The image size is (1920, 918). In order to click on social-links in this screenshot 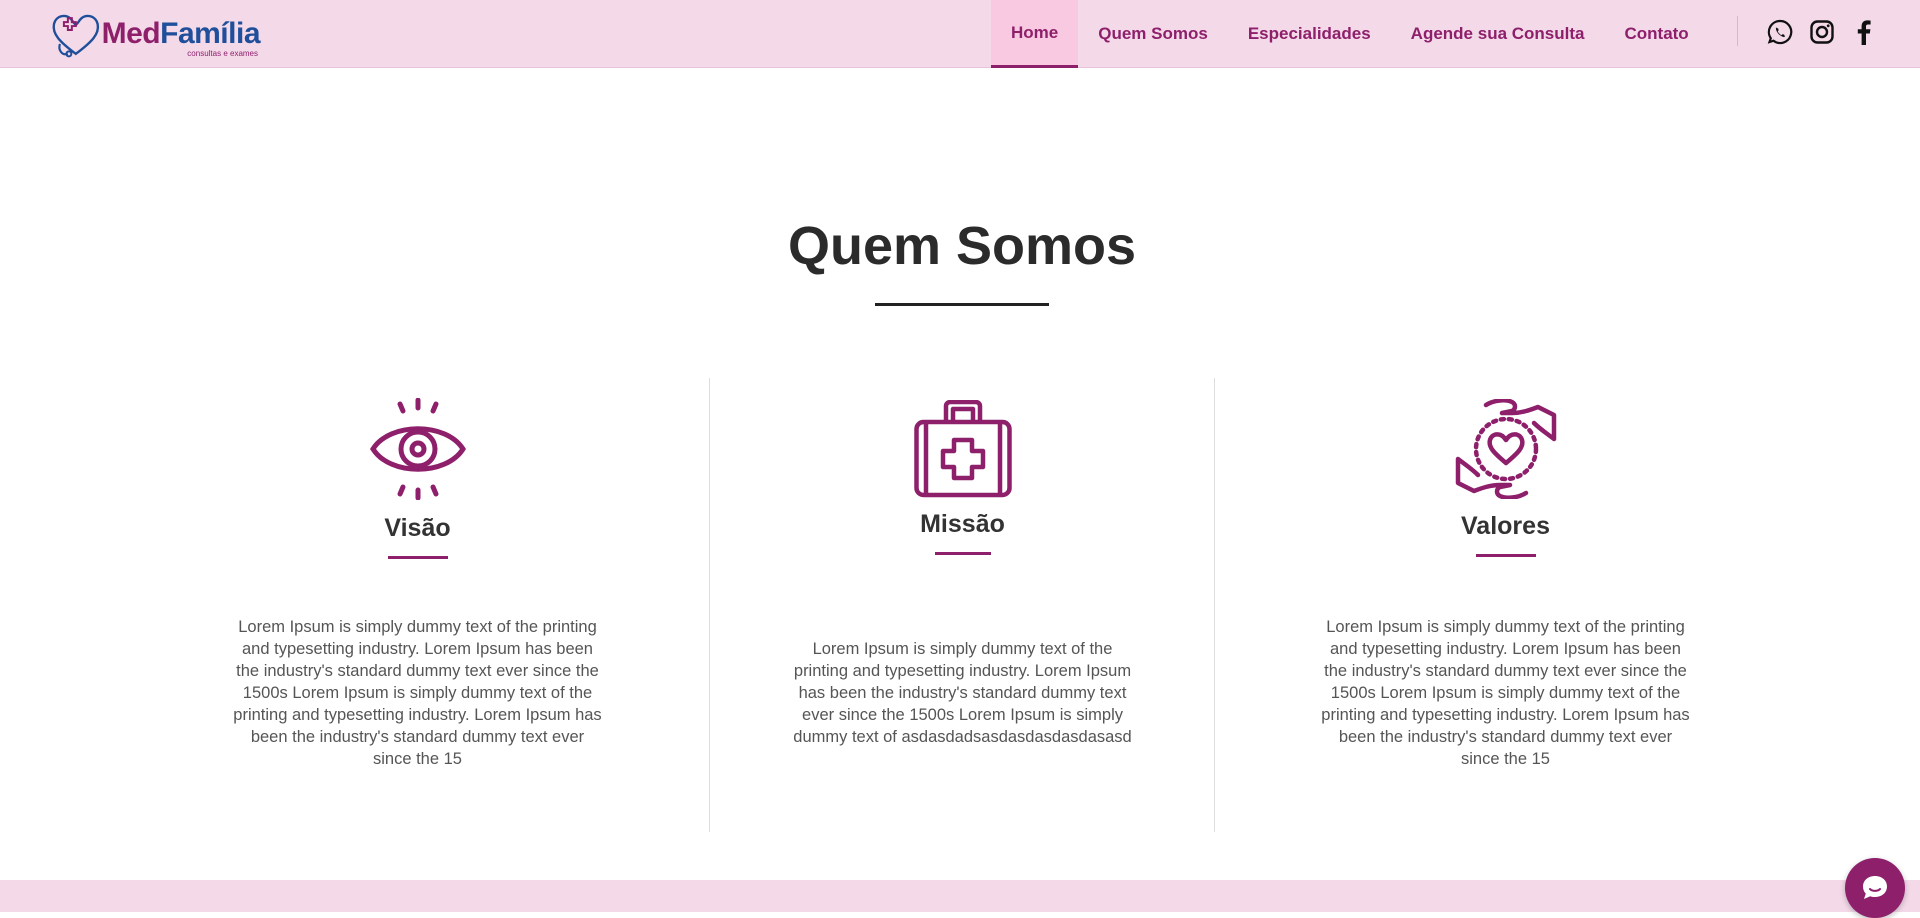, I will do `click(1822, 32)`.